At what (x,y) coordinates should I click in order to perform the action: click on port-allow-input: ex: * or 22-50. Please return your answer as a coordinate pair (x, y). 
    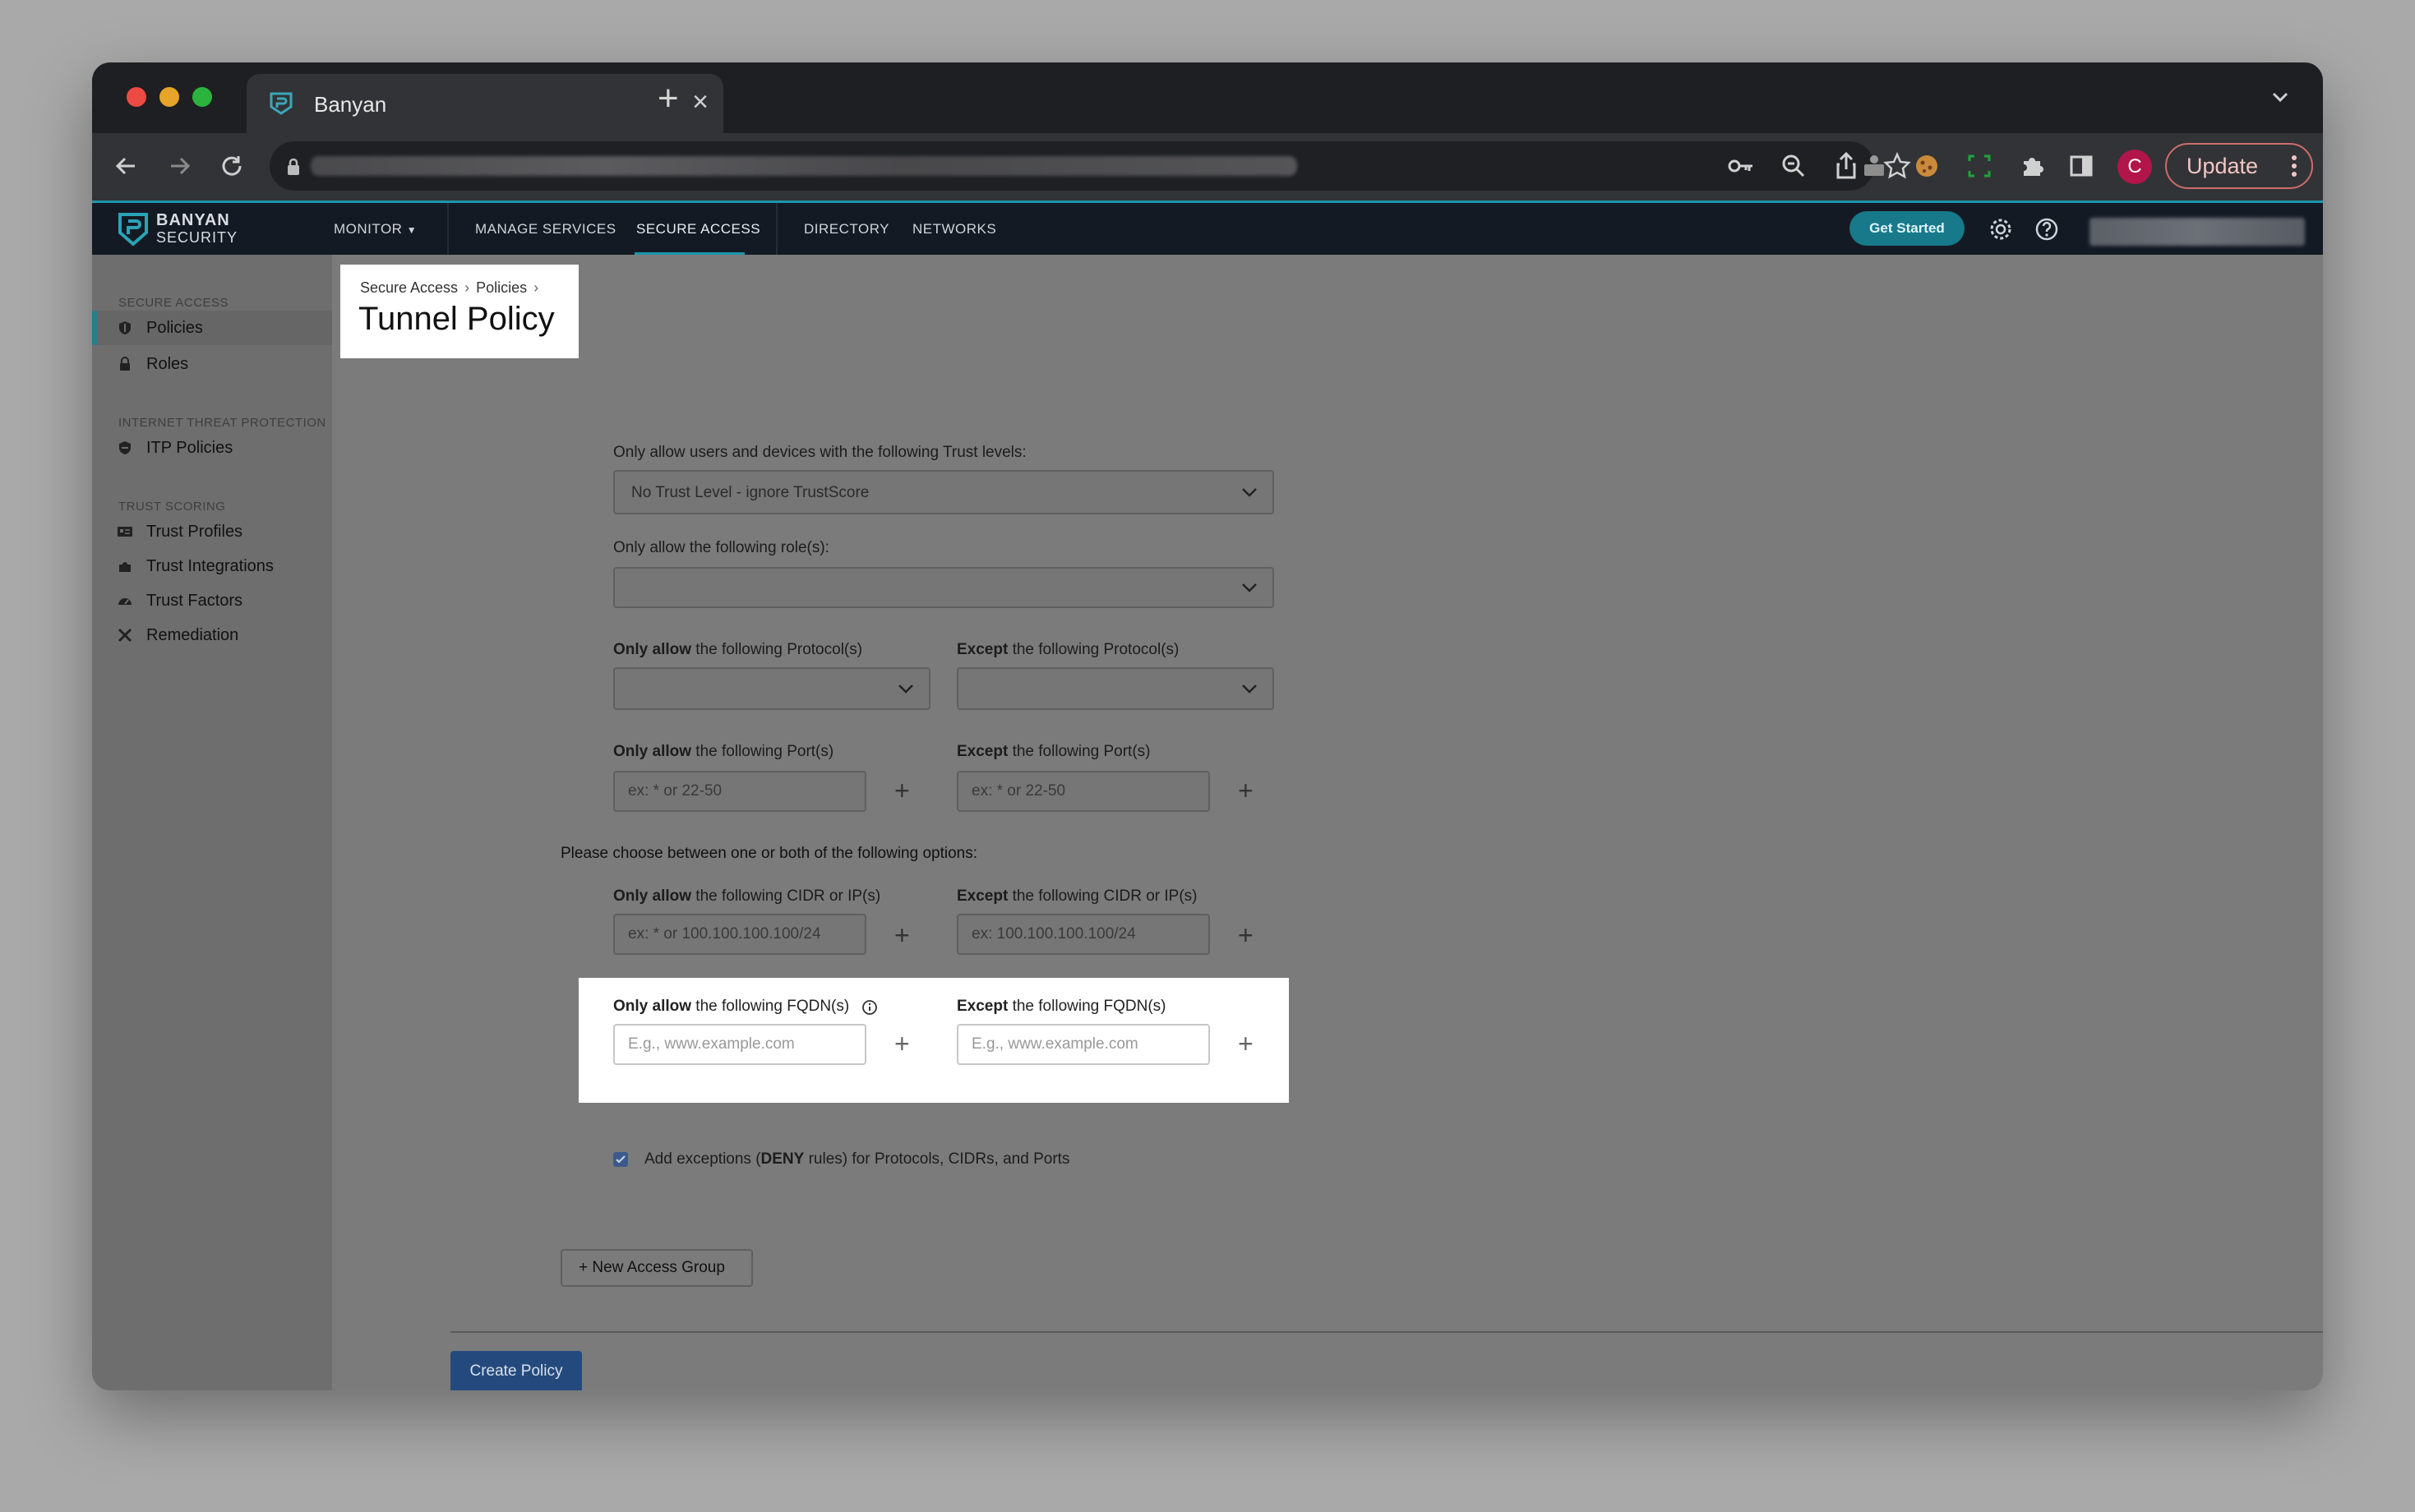
    Looking at the image, I should click on (740, 791).